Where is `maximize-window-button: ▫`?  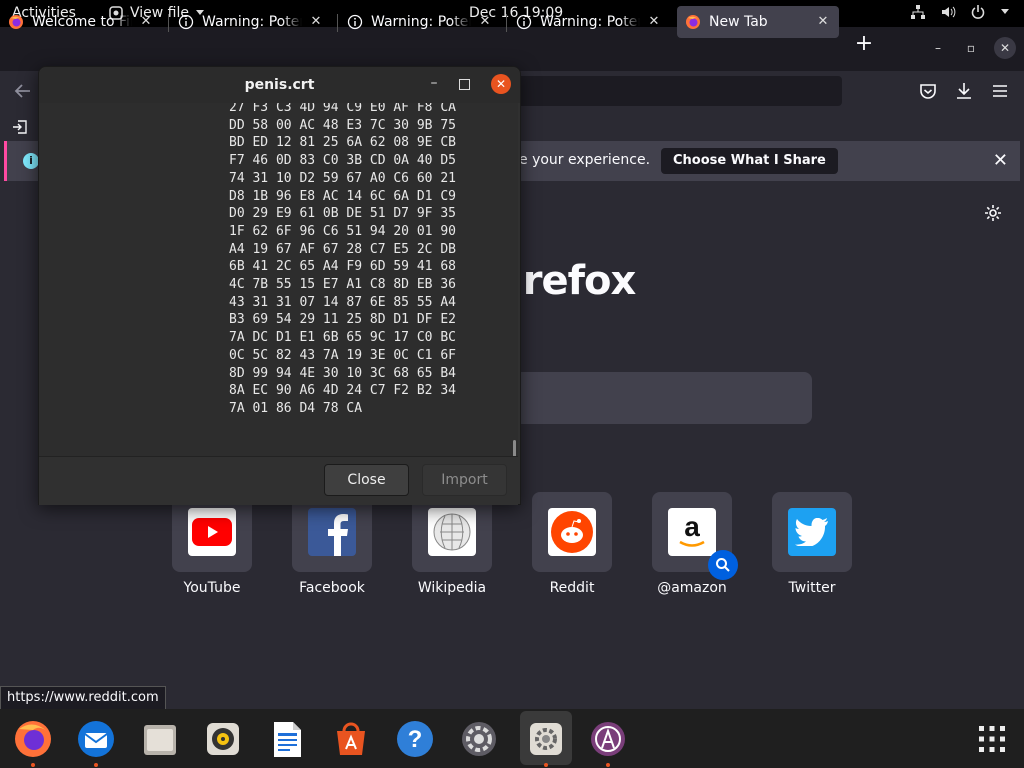 maximize-window-button: ▫ is located at coordinates (971, 48).